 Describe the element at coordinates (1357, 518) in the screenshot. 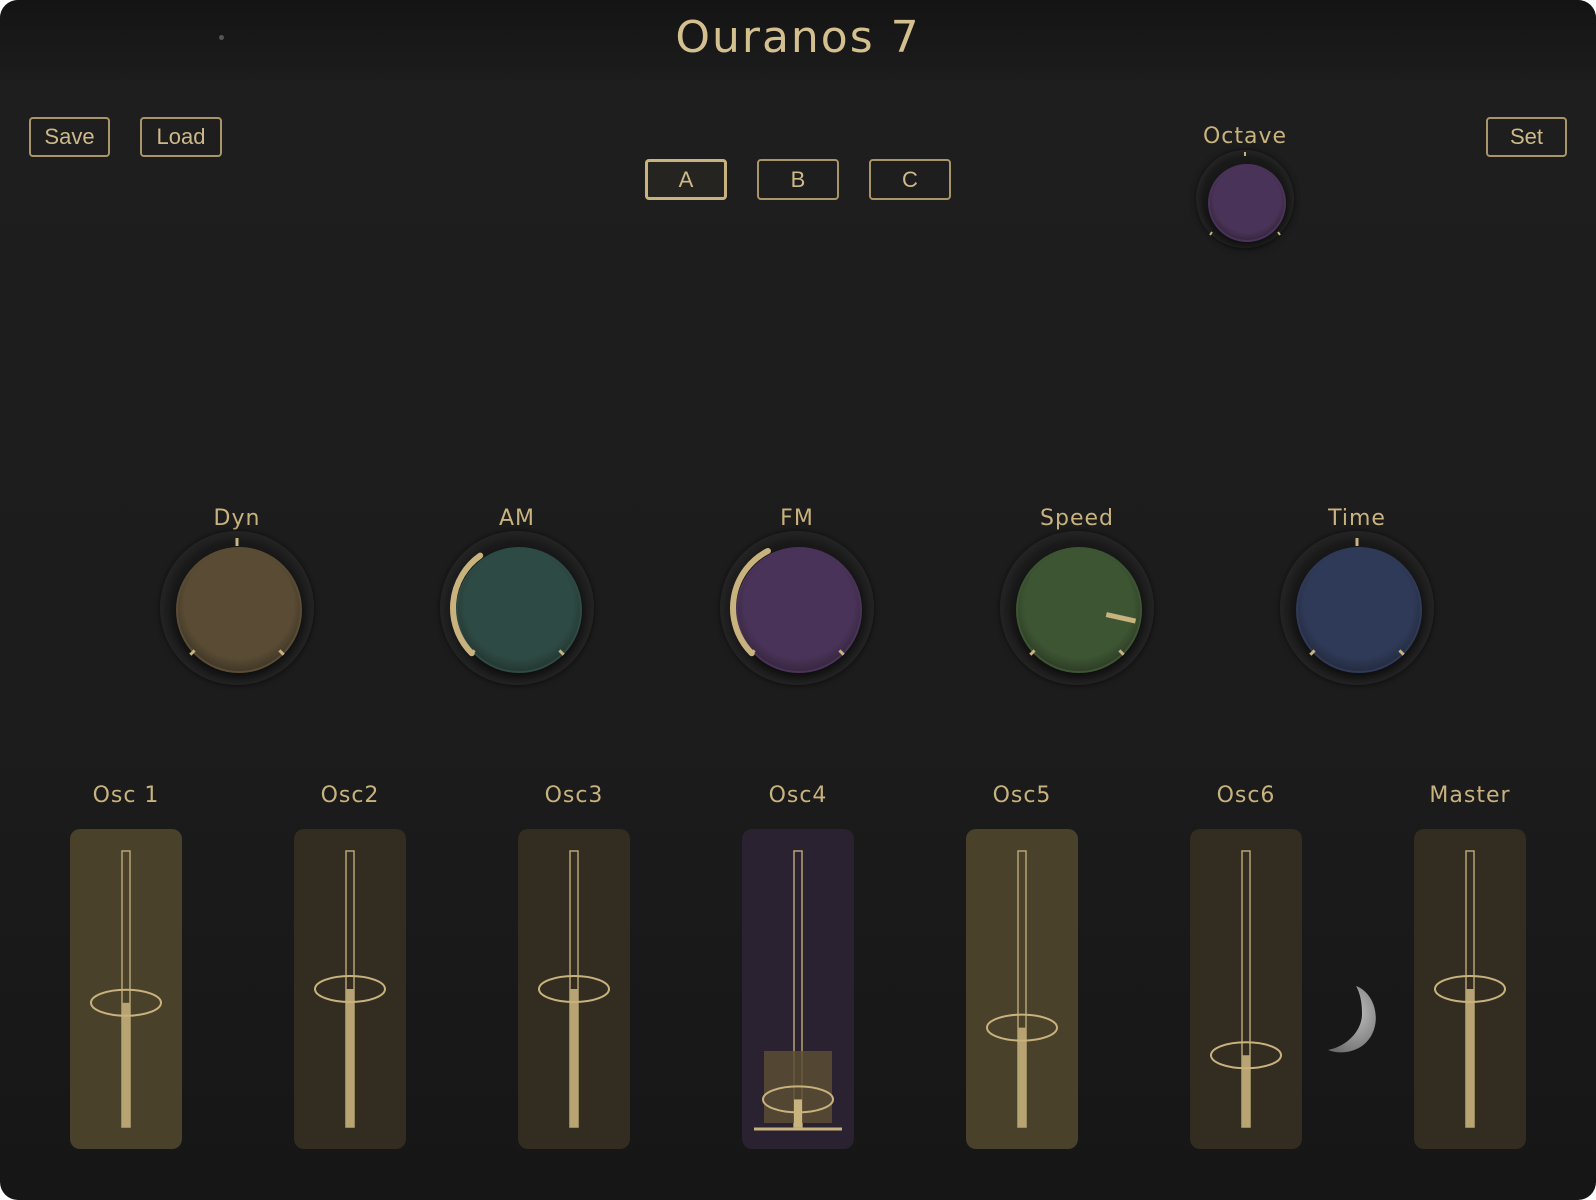

I see `knob-label: Time` at that location.